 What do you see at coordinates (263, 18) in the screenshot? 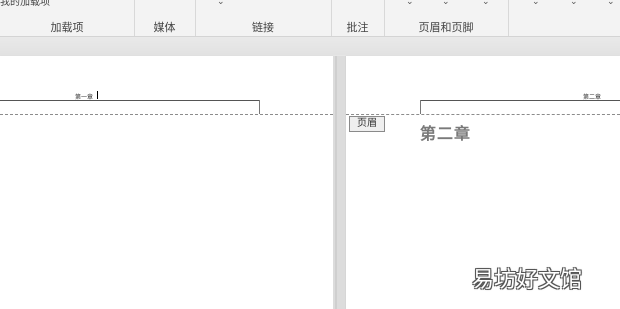
I see `ribbon-group-links: ⌄ 链接` at bounding box center [263, 18].